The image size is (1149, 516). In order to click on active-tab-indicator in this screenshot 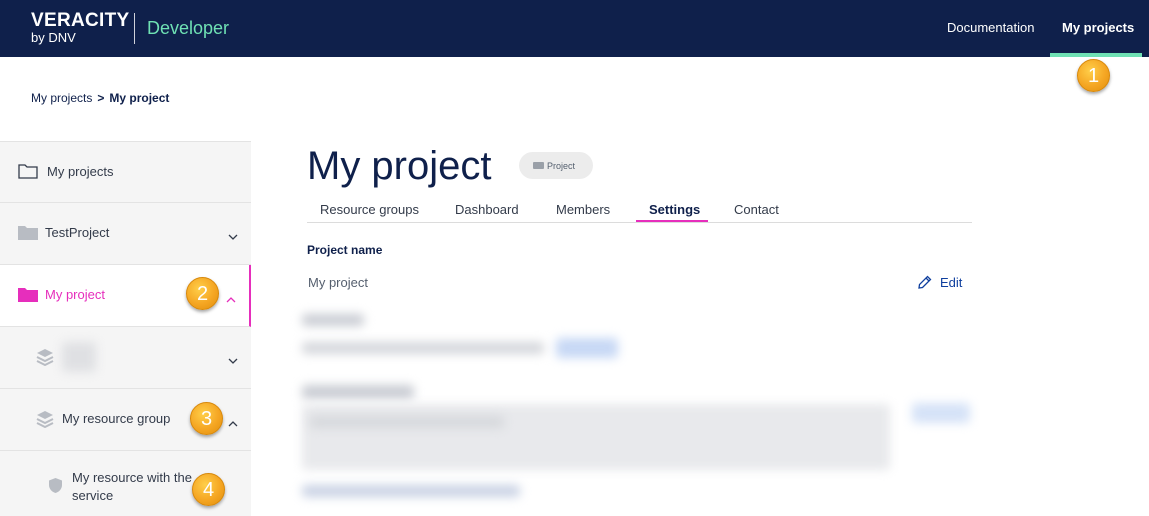, I will do `click(672, 221)`.